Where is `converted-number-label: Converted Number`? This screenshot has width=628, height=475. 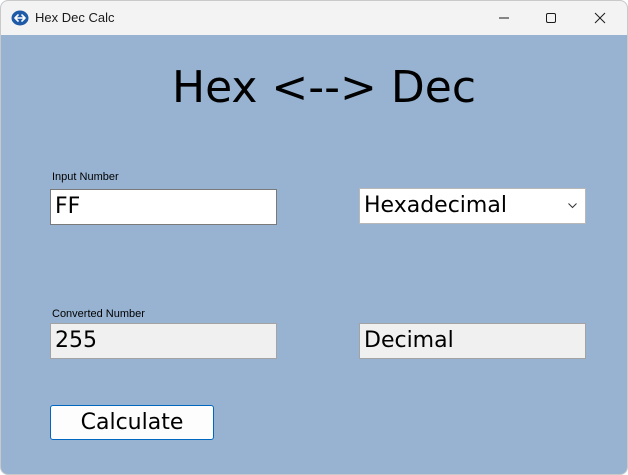
converted-number-label: Converted Number is located at coordinates (98, 314).